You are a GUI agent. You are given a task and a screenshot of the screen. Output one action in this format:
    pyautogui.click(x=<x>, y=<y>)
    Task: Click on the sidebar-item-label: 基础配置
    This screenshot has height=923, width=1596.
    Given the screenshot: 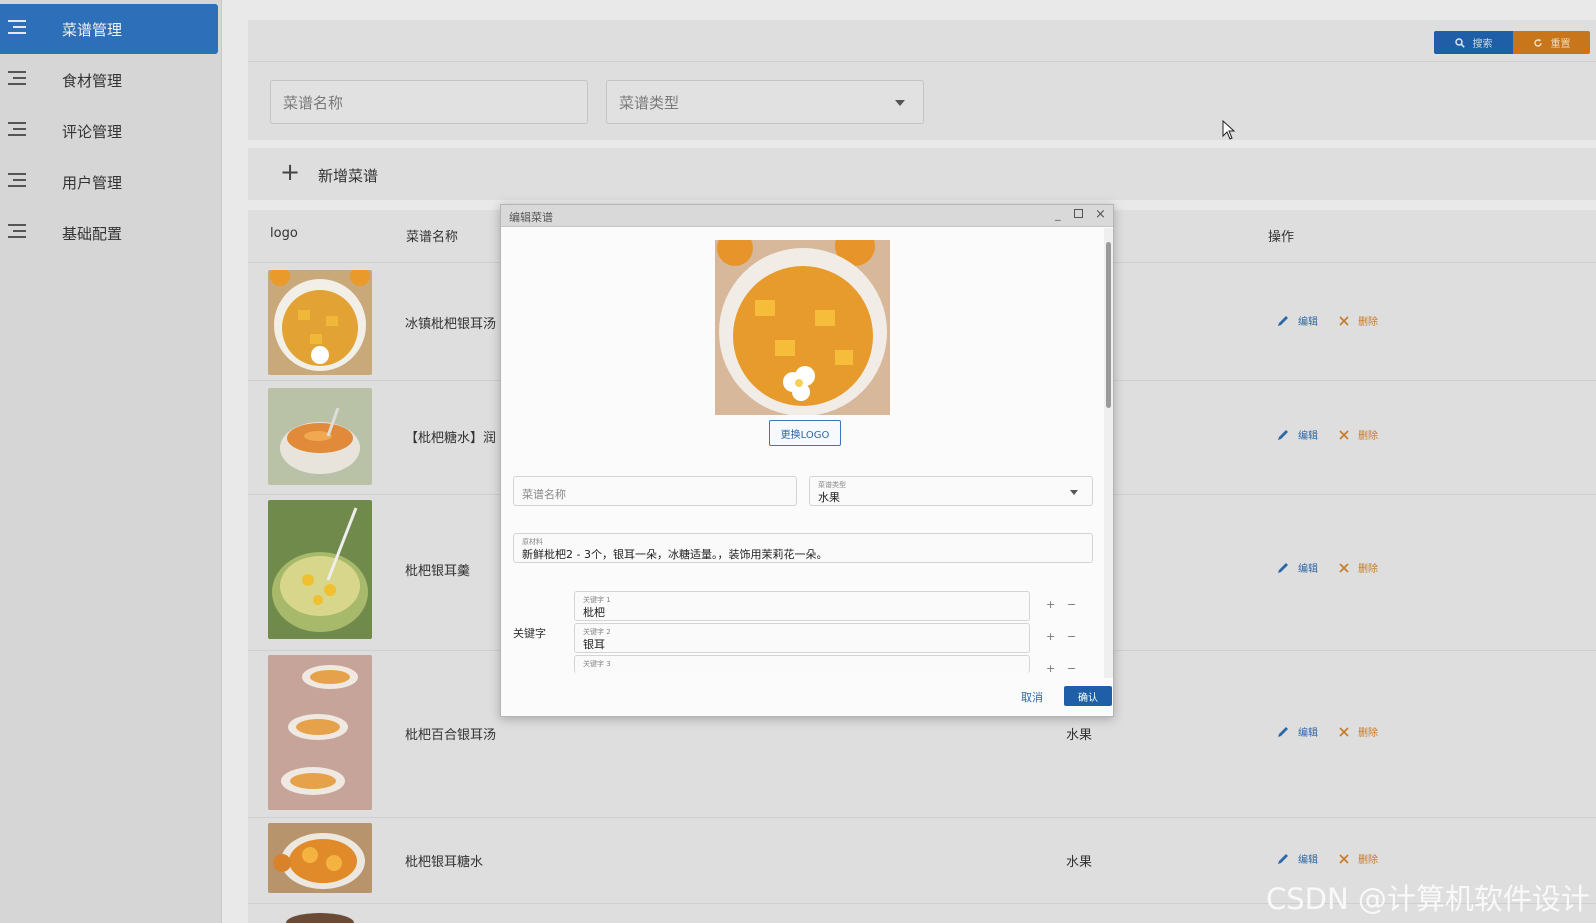 What is the action you would take?
    pyautogui.click(x=92, y=233)
    